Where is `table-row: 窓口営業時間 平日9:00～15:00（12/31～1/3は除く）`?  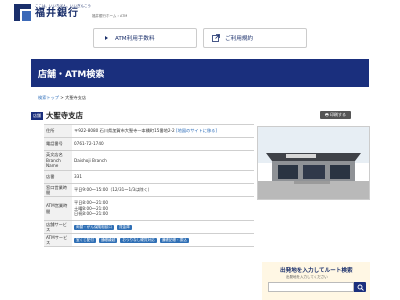
table-row: 窓口営業時間 平日9:00～15:00（12/31～1/3は除く） is located at coordinates (149, 190).